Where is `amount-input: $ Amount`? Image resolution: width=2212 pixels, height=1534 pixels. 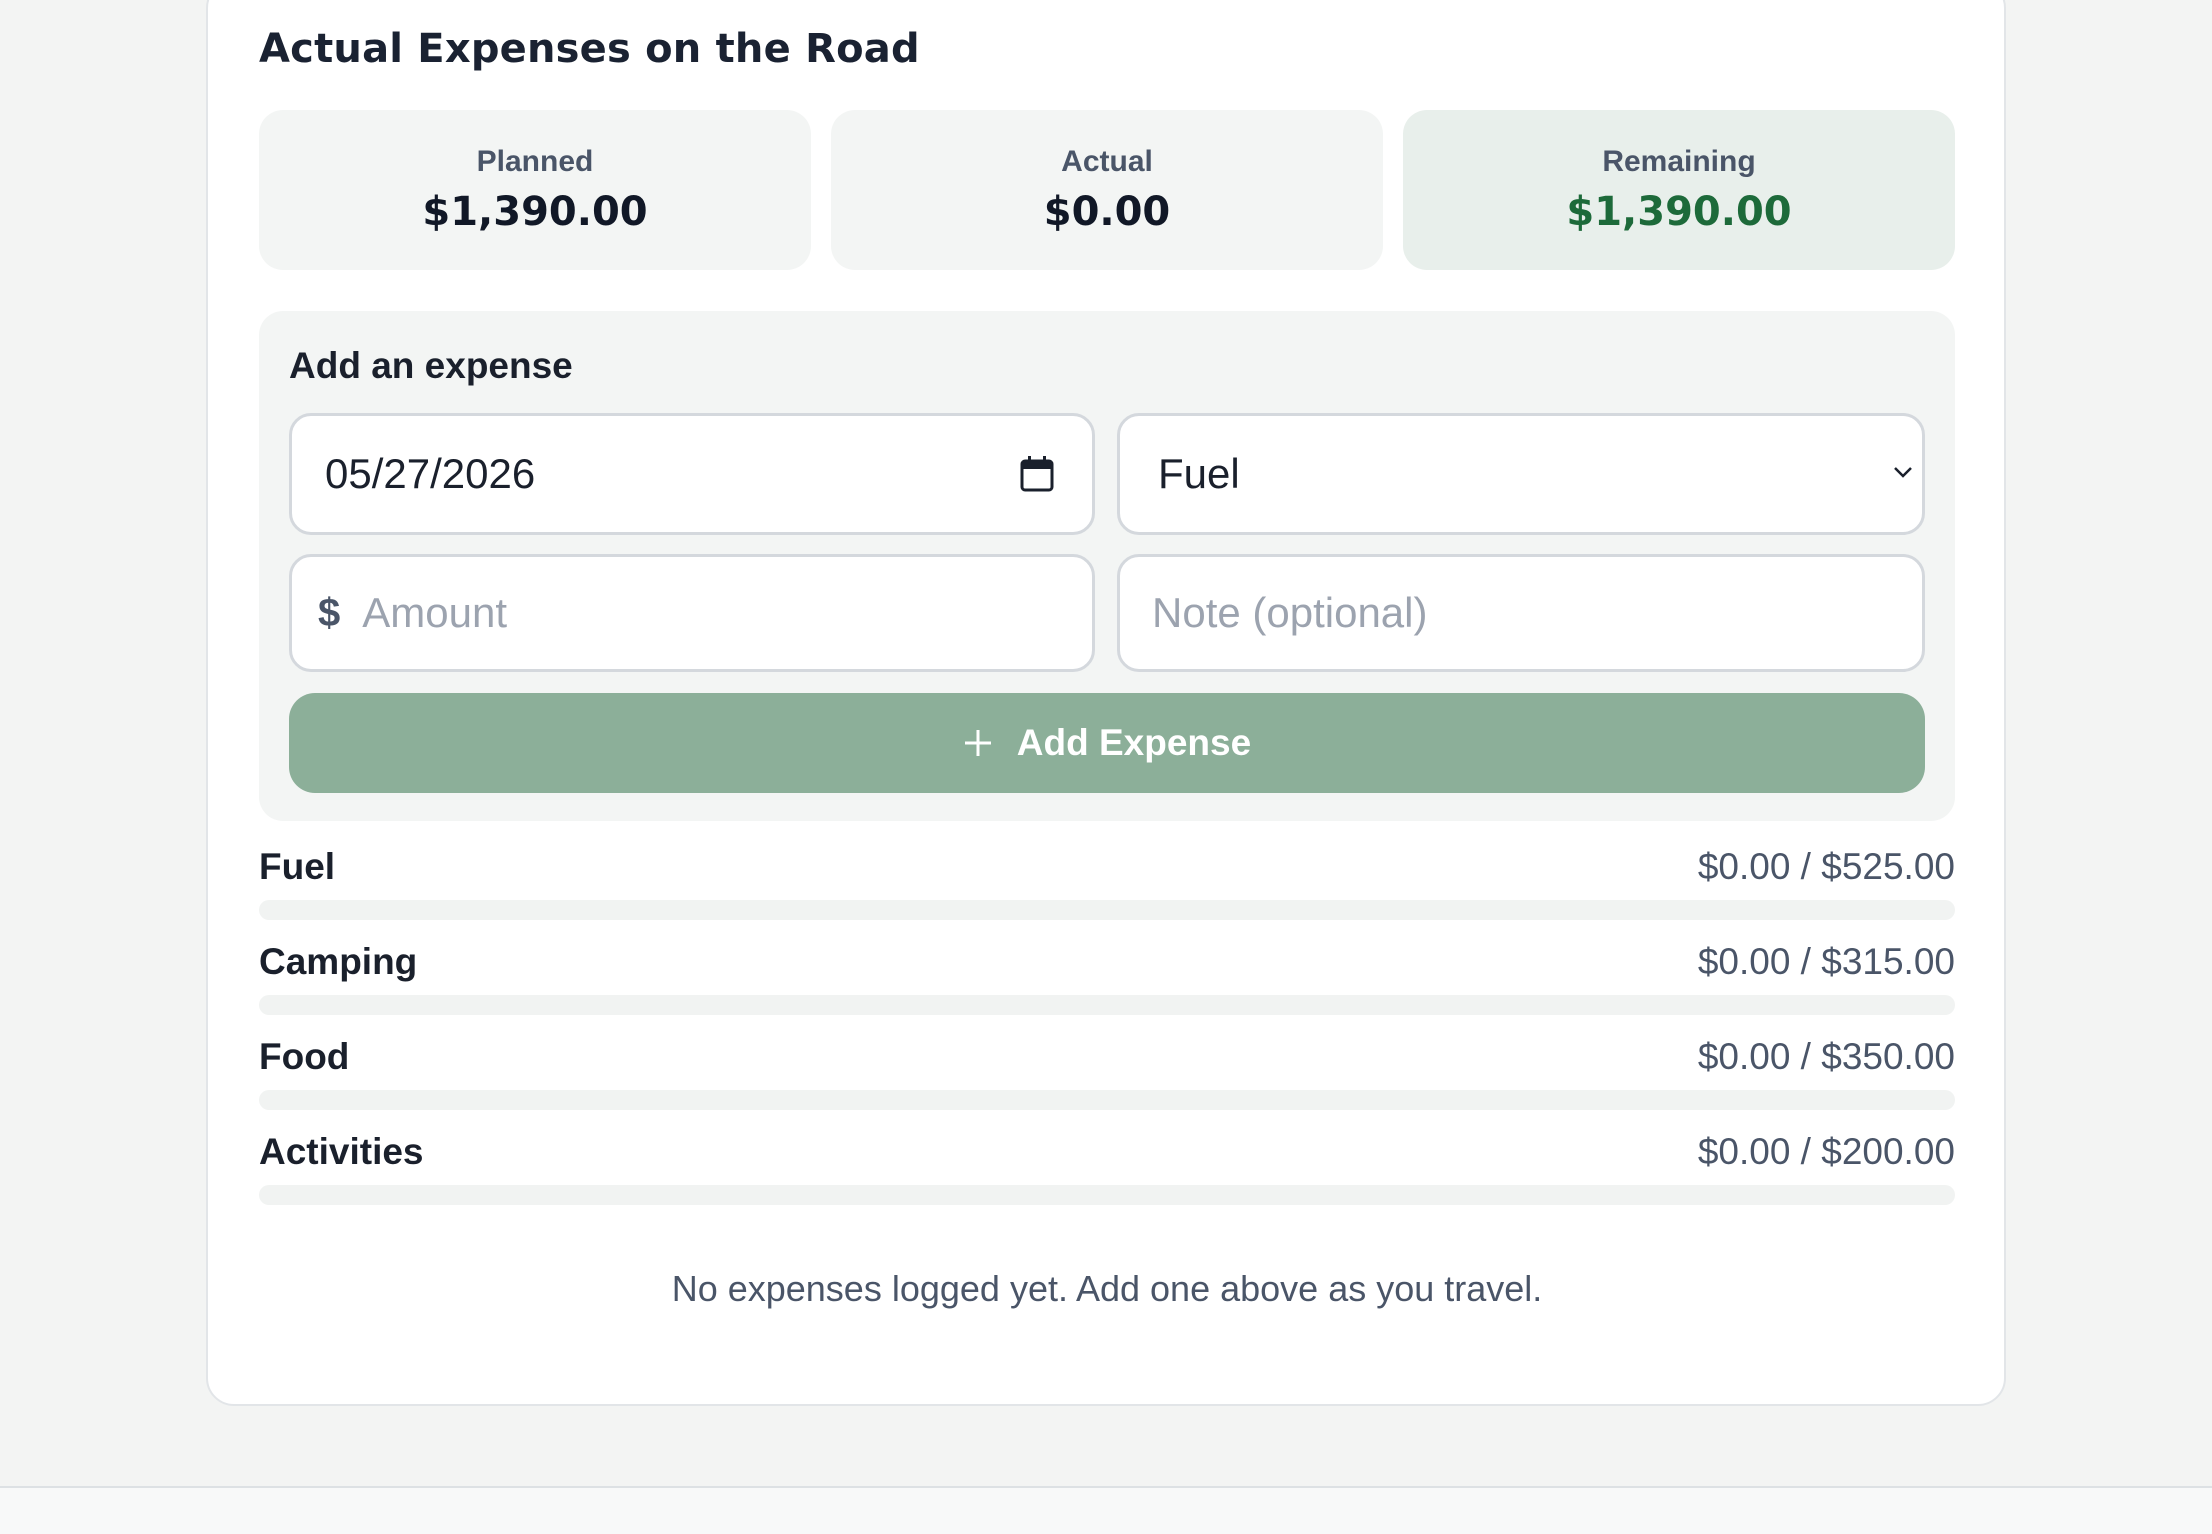 amount-input: $ Amount is located at coordinates (692, 613).